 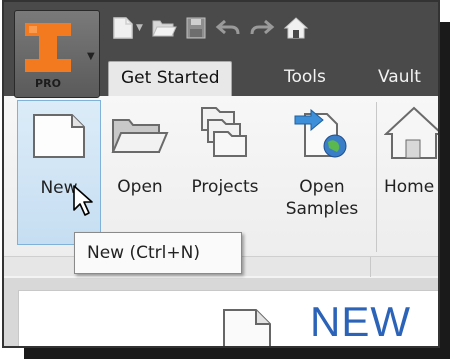 I want to click on application-menu-button: ▼ PRO, so click(x=57, y=54).